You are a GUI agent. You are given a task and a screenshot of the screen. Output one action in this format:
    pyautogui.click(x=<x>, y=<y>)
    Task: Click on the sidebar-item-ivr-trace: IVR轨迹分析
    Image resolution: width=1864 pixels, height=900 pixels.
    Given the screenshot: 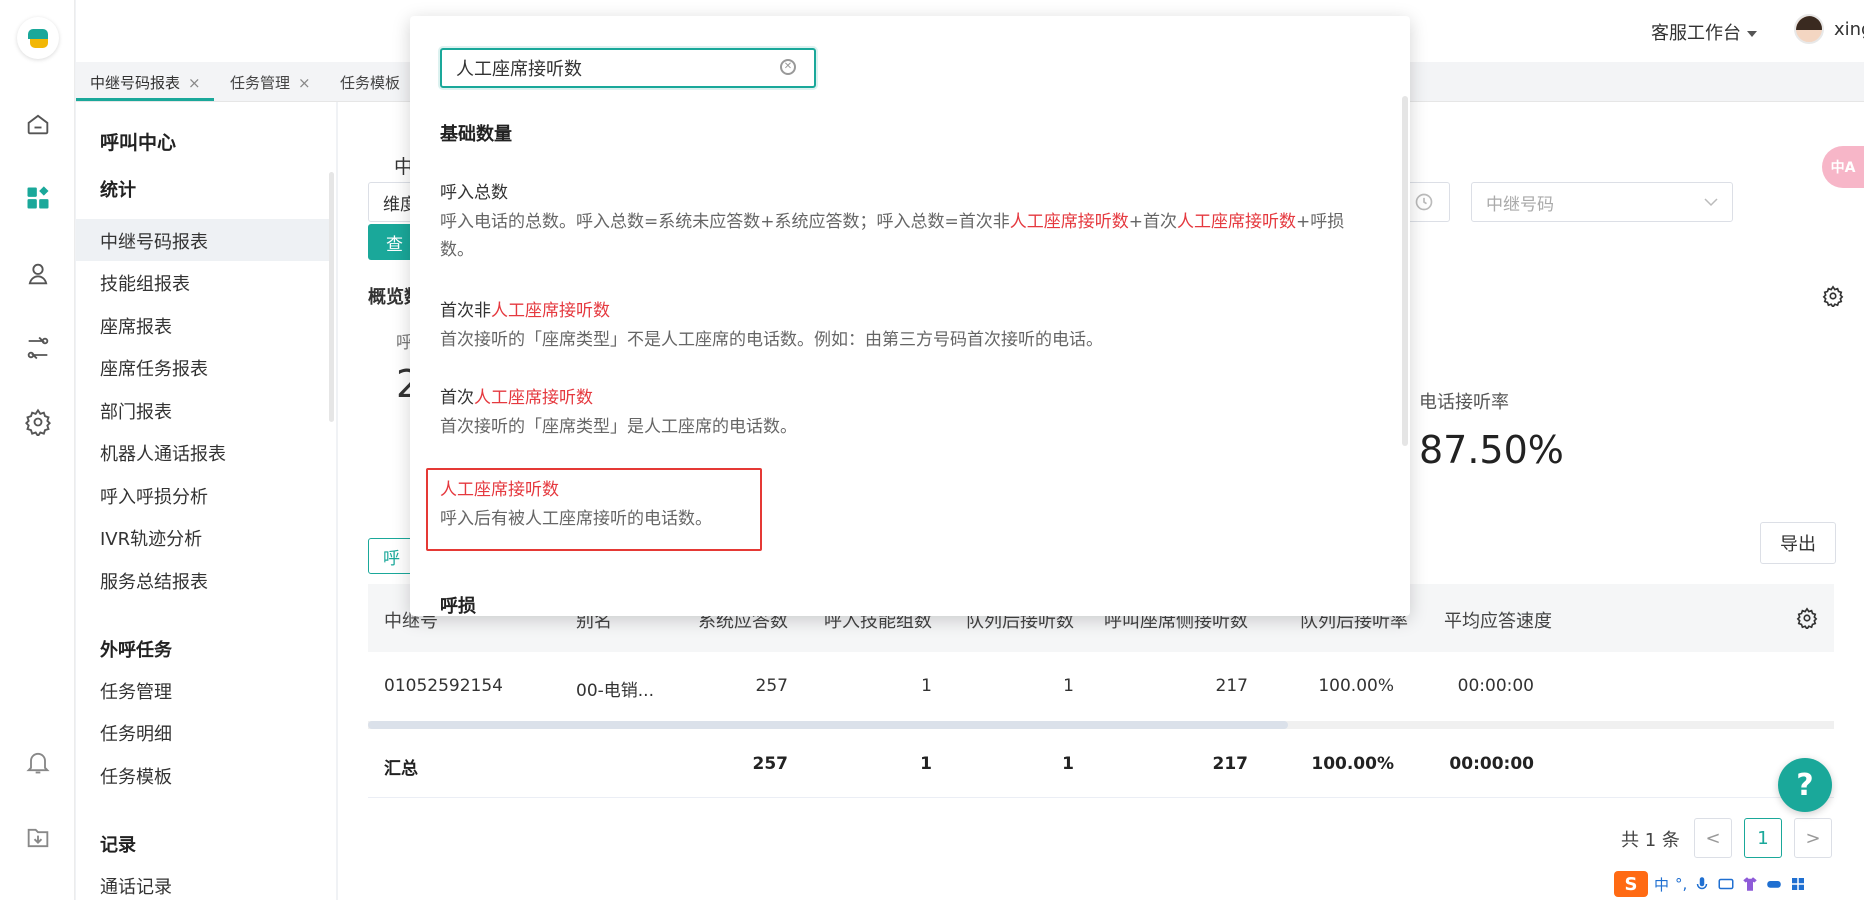 What is the action you would take?
    pyautogui.click(x=151, y=538)
    